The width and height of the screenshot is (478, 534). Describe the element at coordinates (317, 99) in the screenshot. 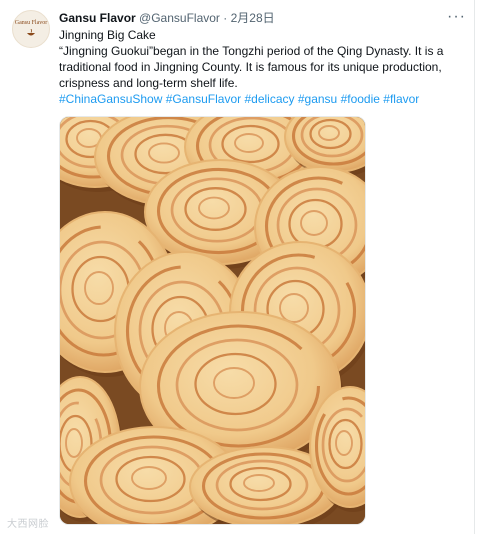

I see `hashtag-link: #gansu` at that location.